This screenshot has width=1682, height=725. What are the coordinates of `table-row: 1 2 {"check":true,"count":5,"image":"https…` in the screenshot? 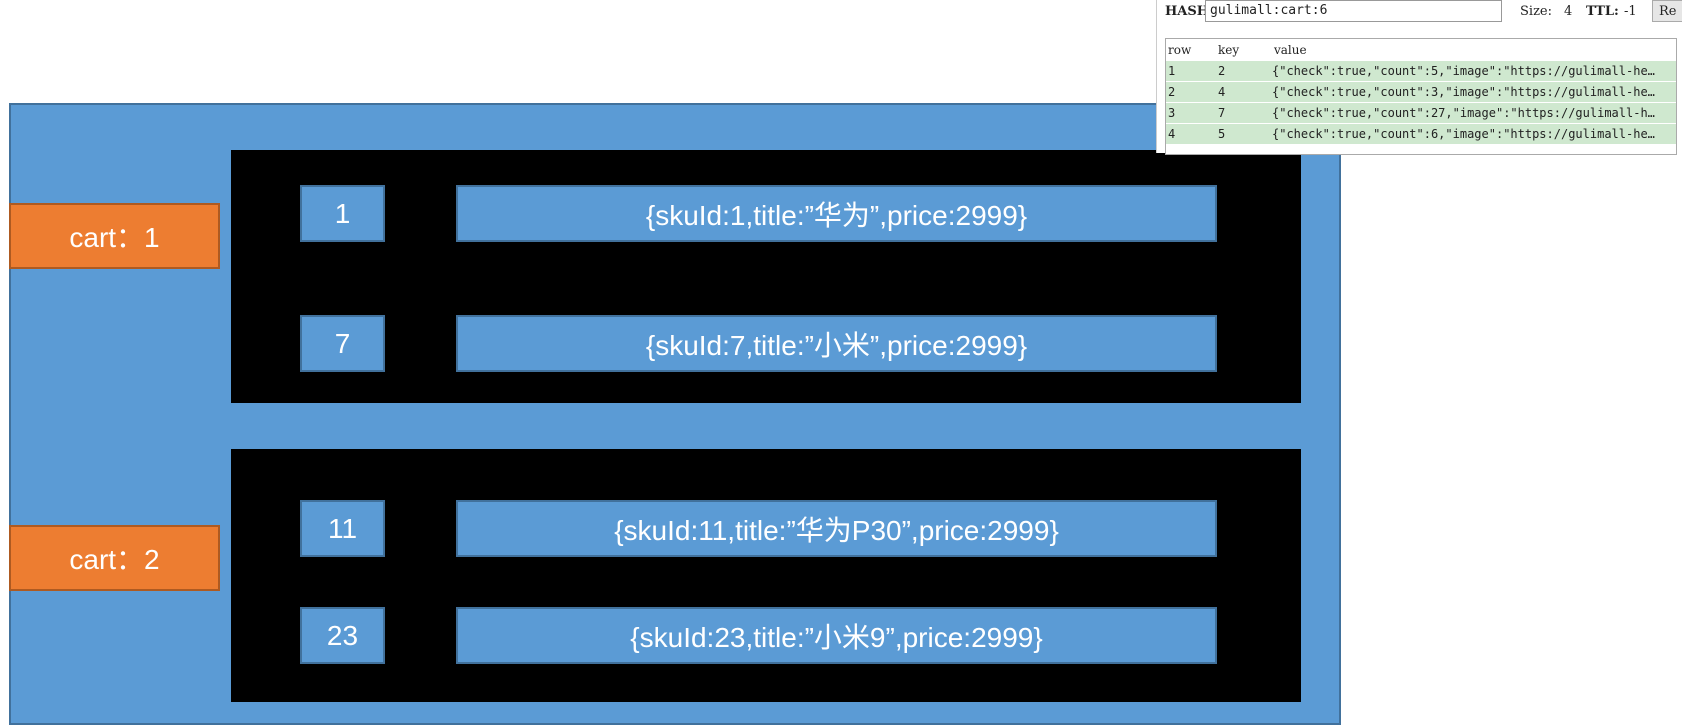 It's located at (1421, 71).